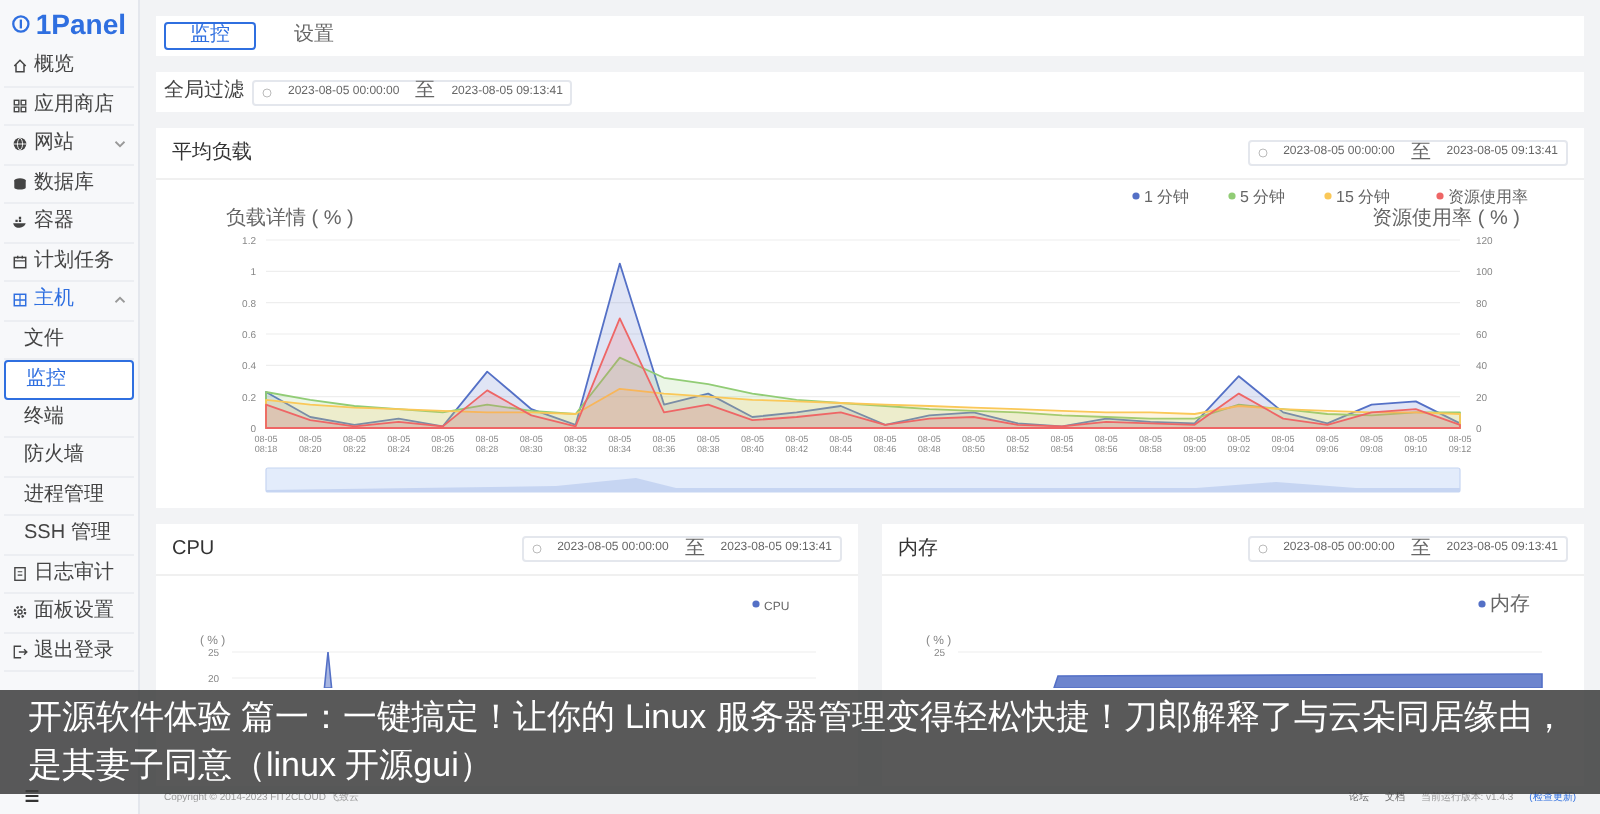 This screenshot has width=1600, height=814. Describe the element at coordinates (20, 573) in the screenshot. I see `document-icon` at that location.